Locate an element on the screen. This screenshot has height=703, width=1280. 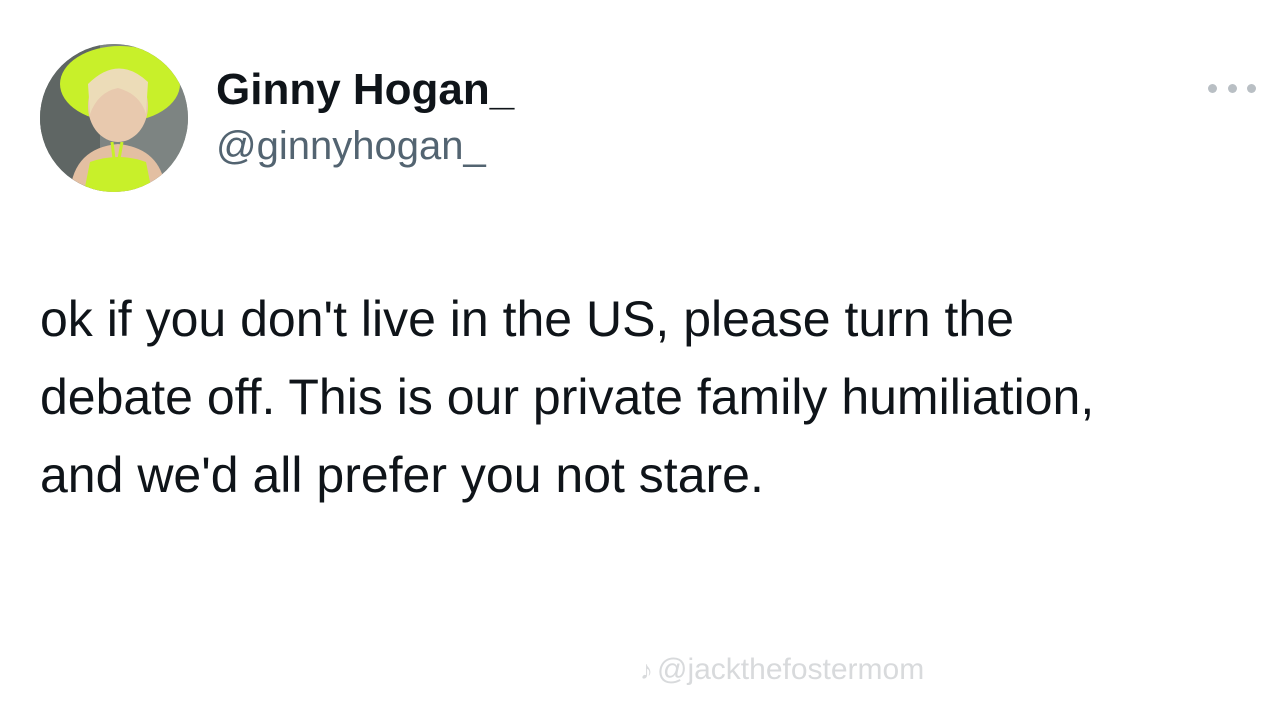
author-handle: @ginnyhogan_ is located at coordinates (365, 146).